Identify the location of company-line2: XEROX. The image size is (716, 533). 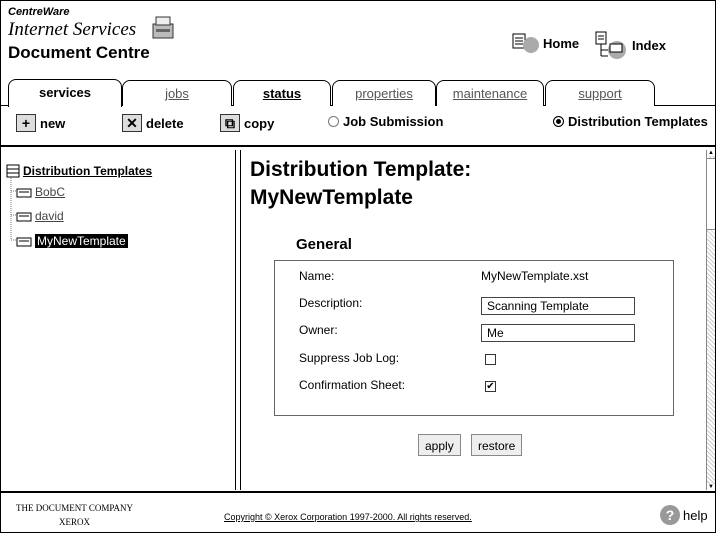
(74, 522).